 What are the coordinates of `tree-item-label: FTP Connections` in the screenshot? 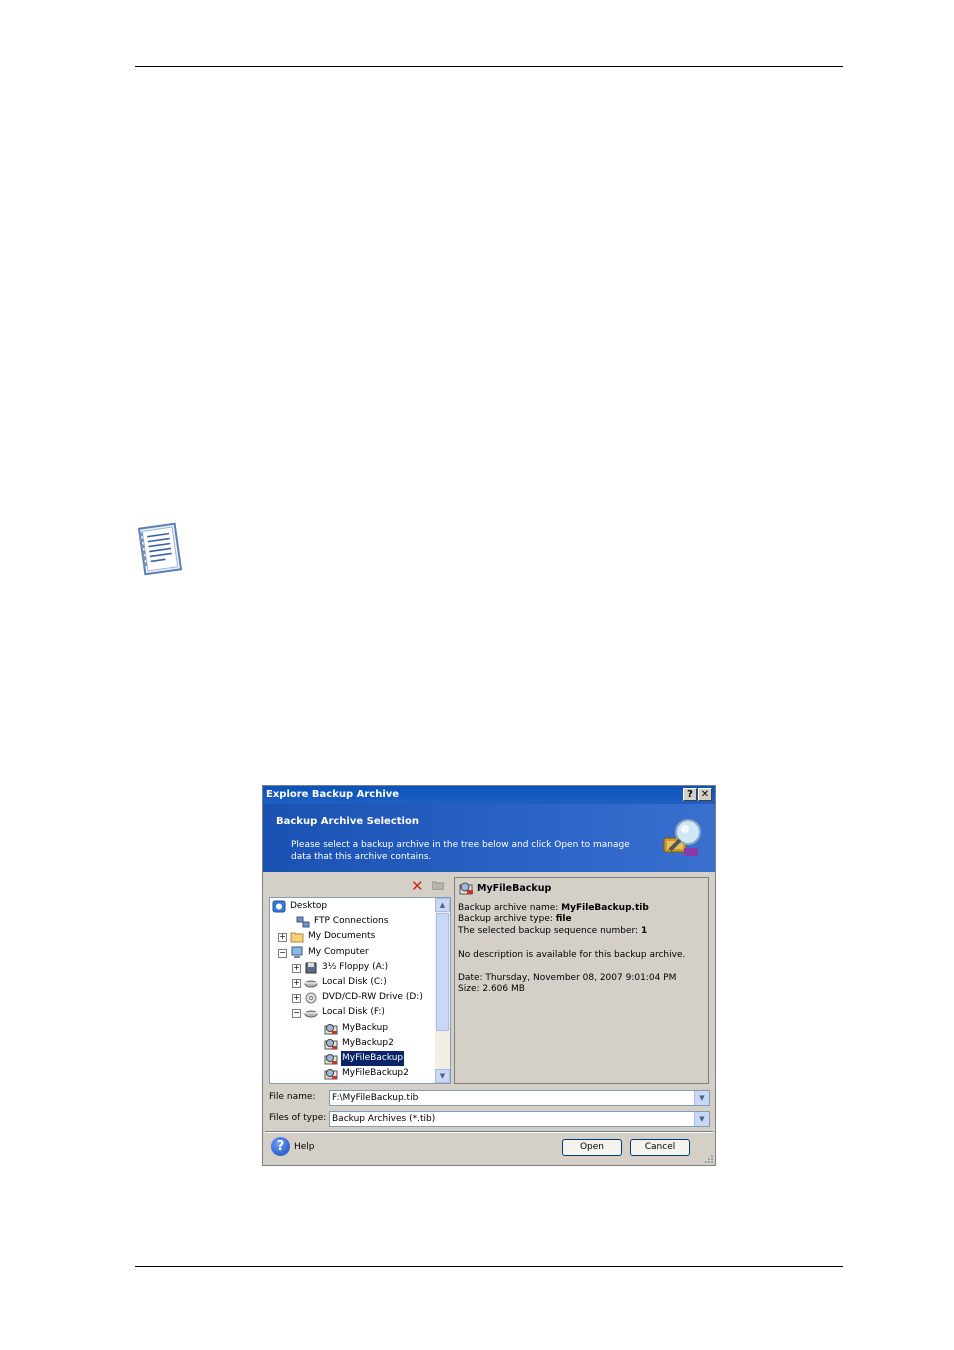 It's located at (351, 921).